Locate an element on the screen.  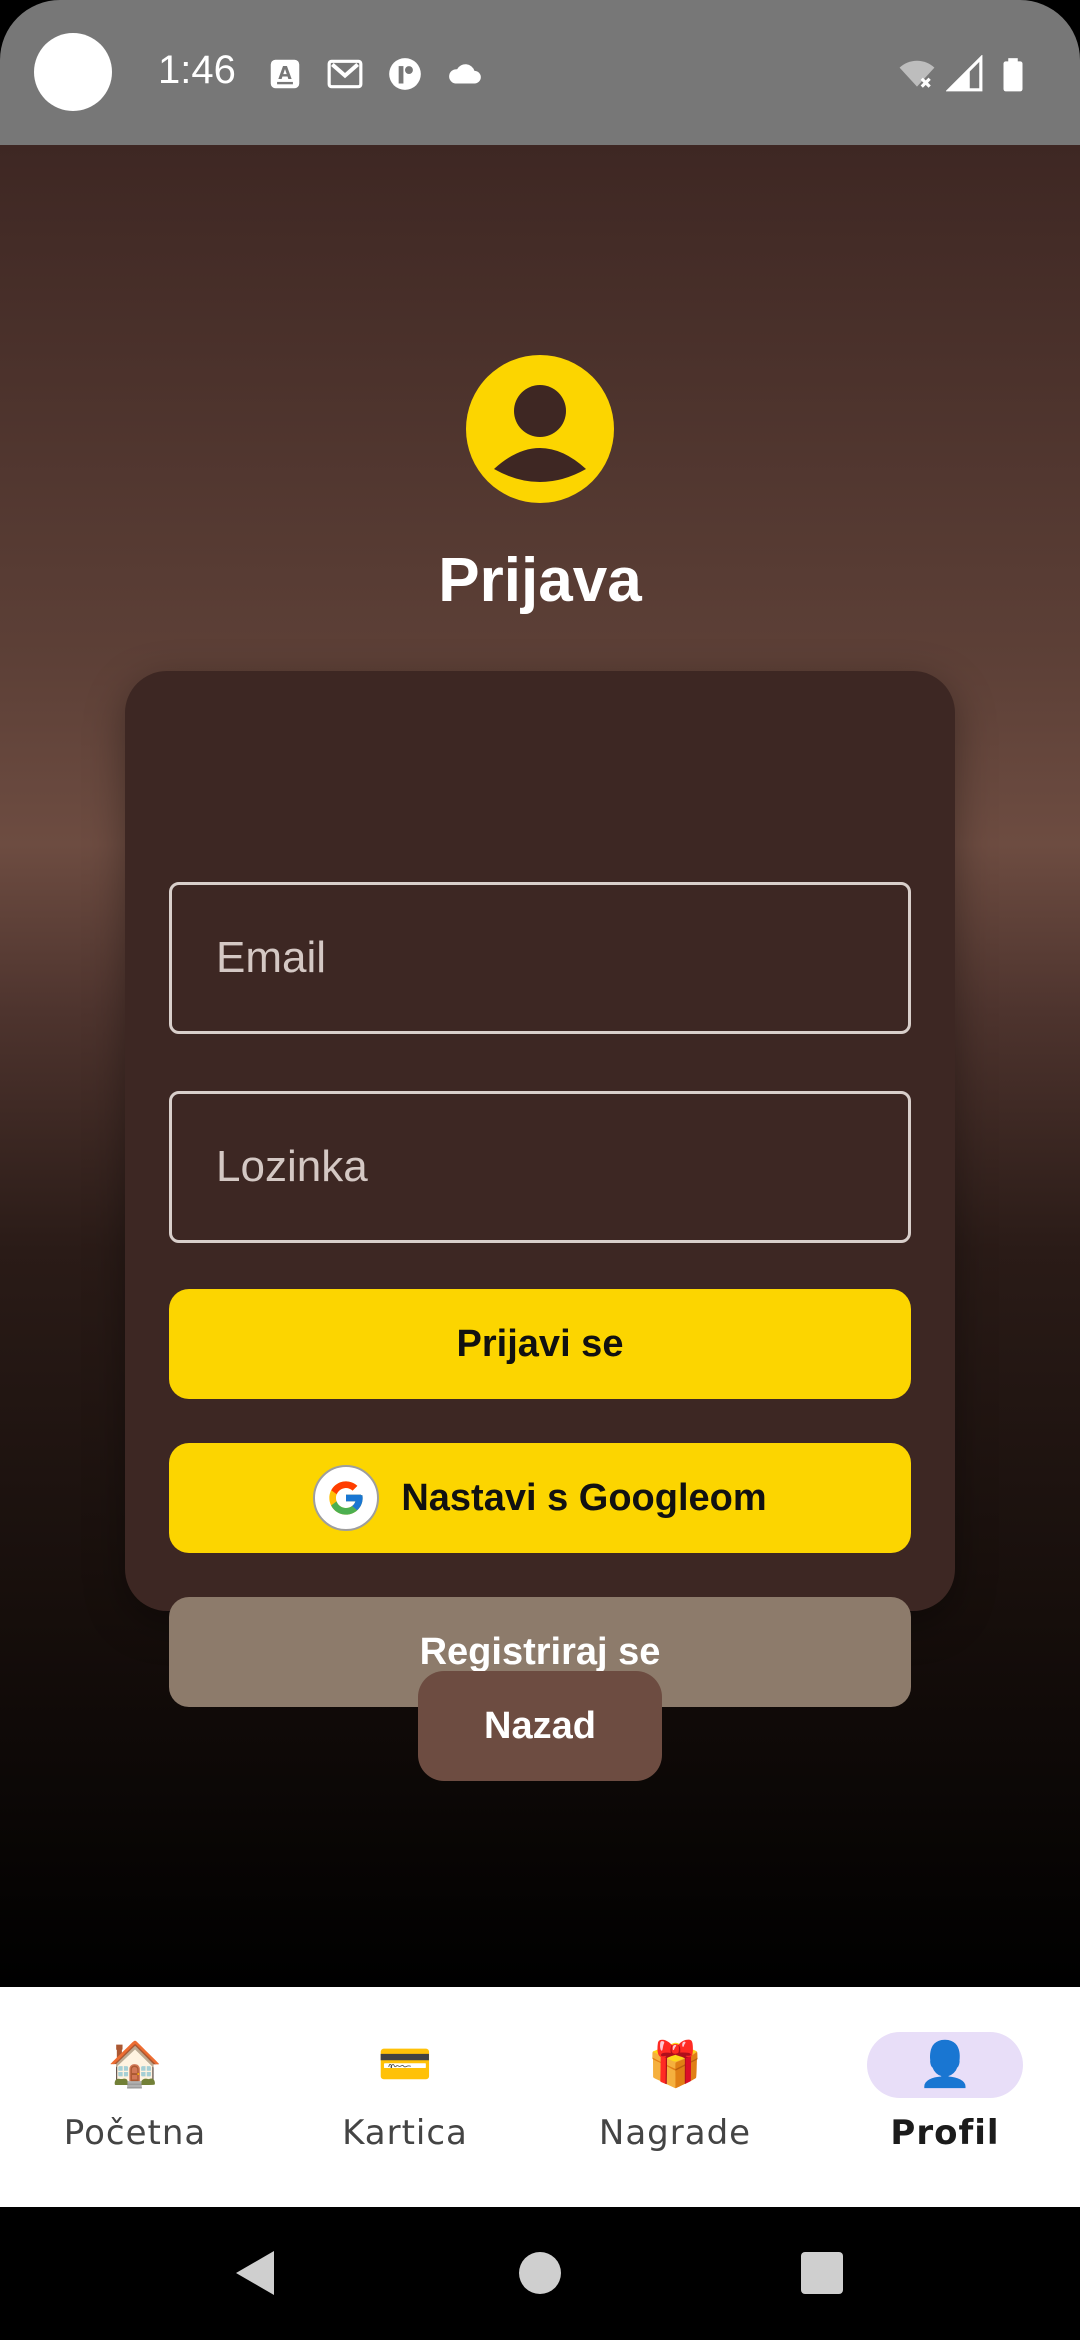
bottom-navigation: 🏠 Početna 💳 Kartica 🎁 Nagrade 👤 Profil is located at coordinates (540, 2097).